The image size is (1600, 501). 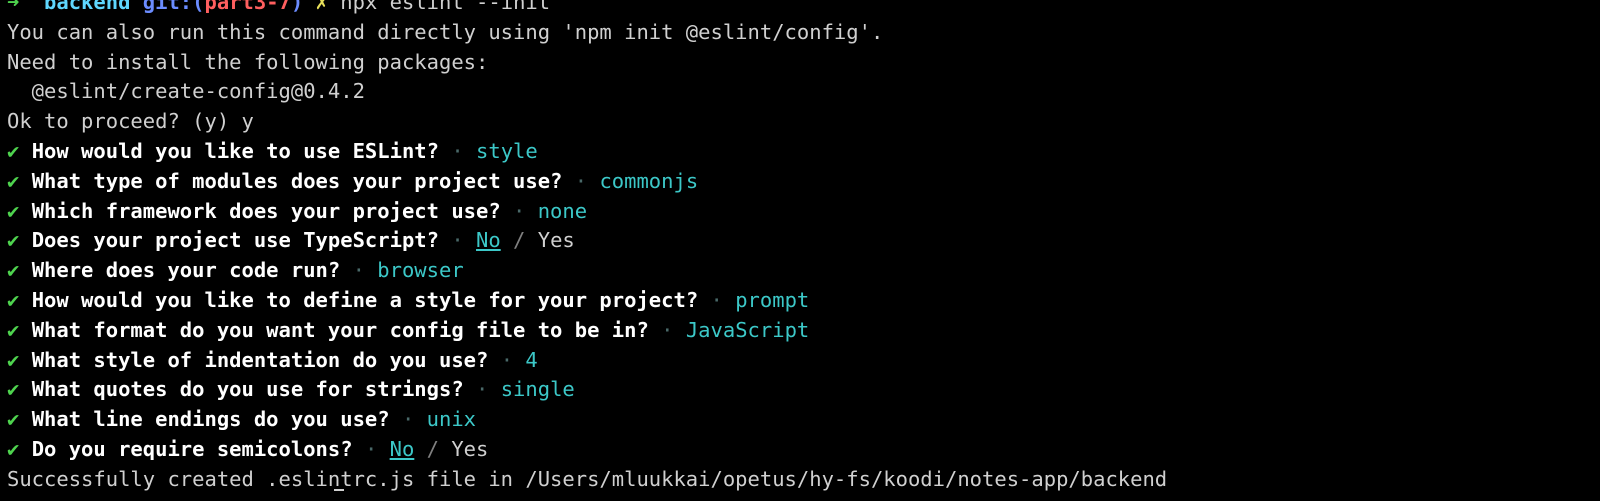 I want to click on dirty-x-icon: ✗, so click(x=321, y=7).